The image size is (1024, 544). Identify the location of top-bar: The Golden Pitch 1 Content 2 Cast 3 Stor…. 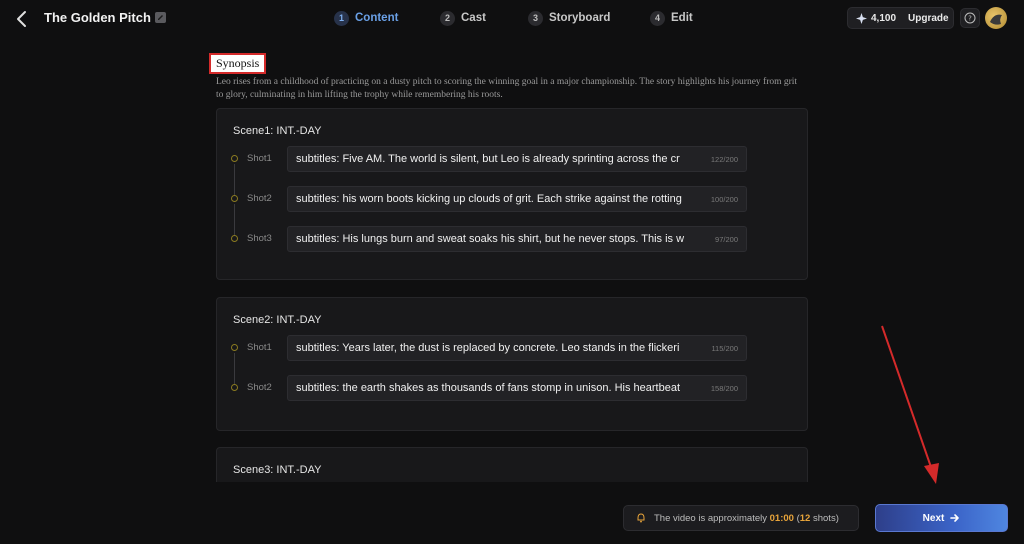
(512, 19).